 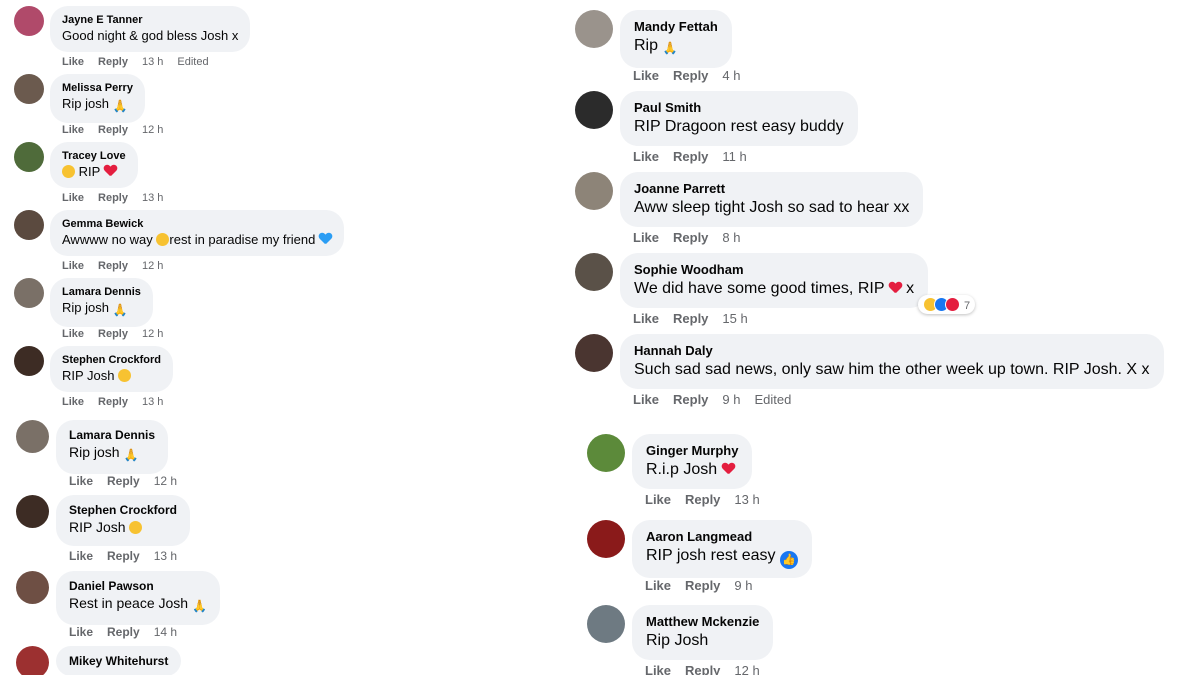 I want to click on sad-face-icon, so click(x=125, y=375).